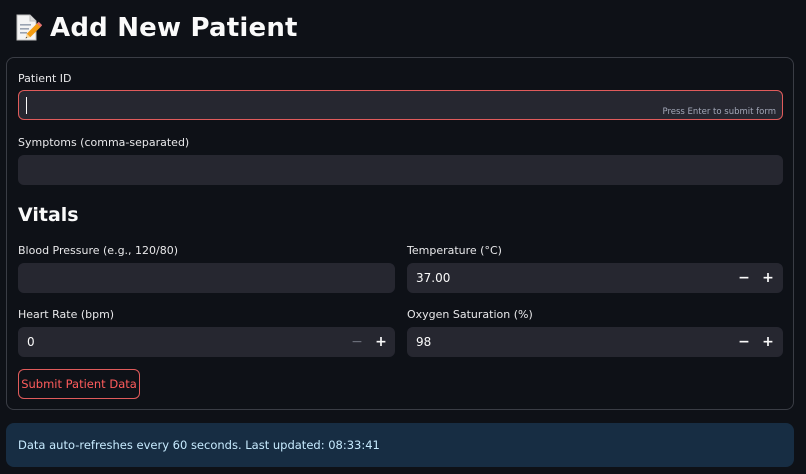 The height and width of the screenshot is (474, 806). I want to click on page-header: Add New Patient, so click(155, 28).